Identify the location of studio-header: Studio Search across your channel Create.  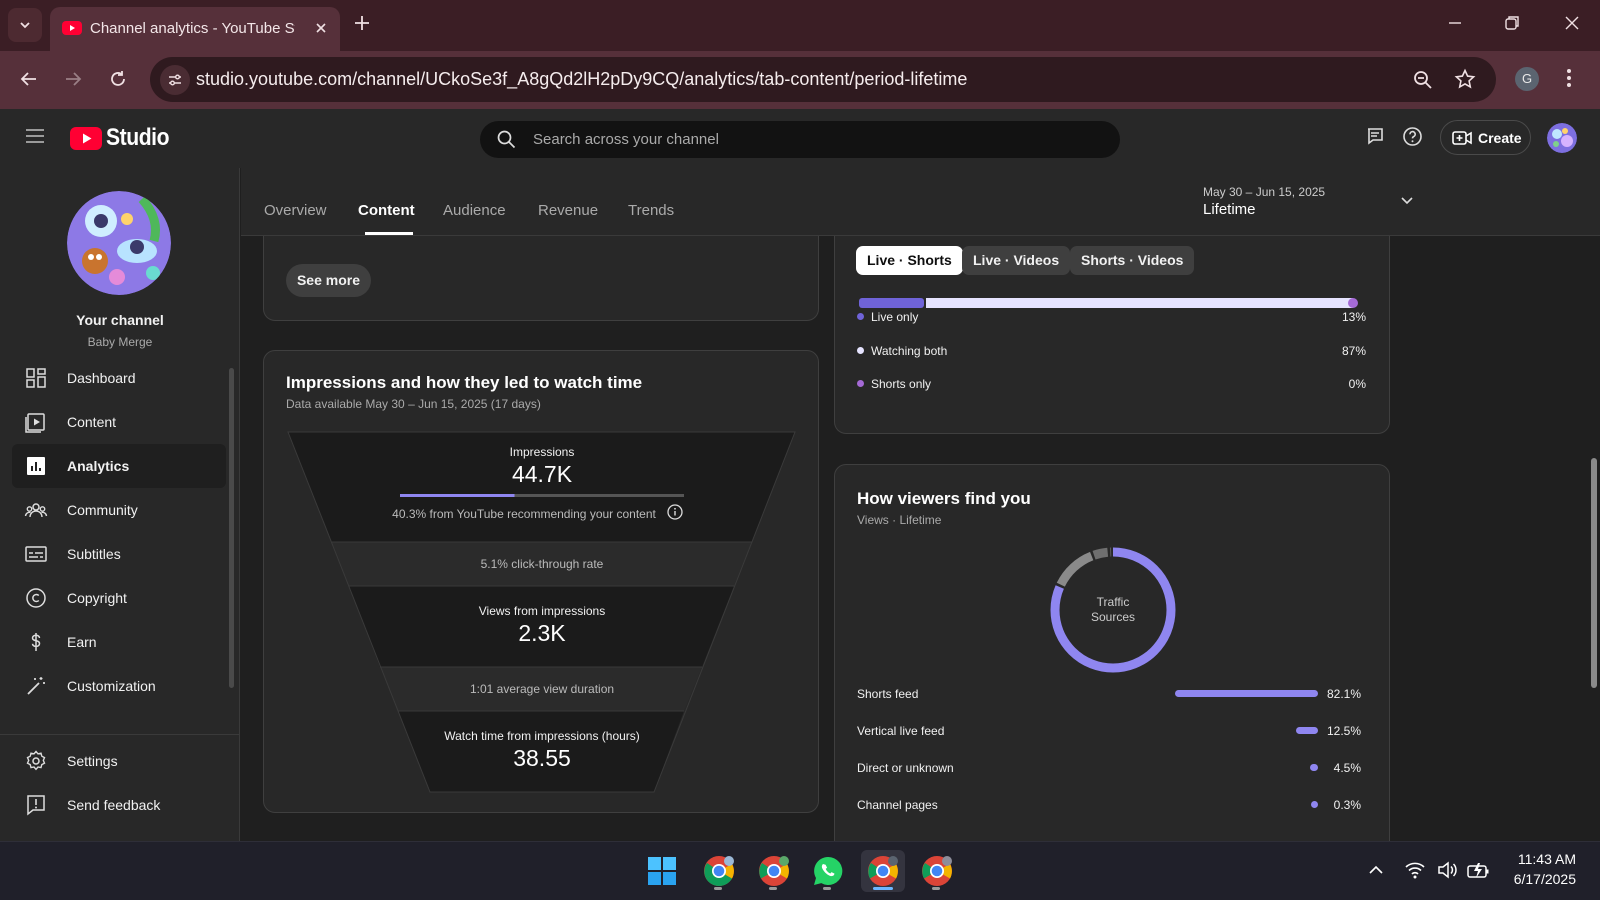
(800, 138).